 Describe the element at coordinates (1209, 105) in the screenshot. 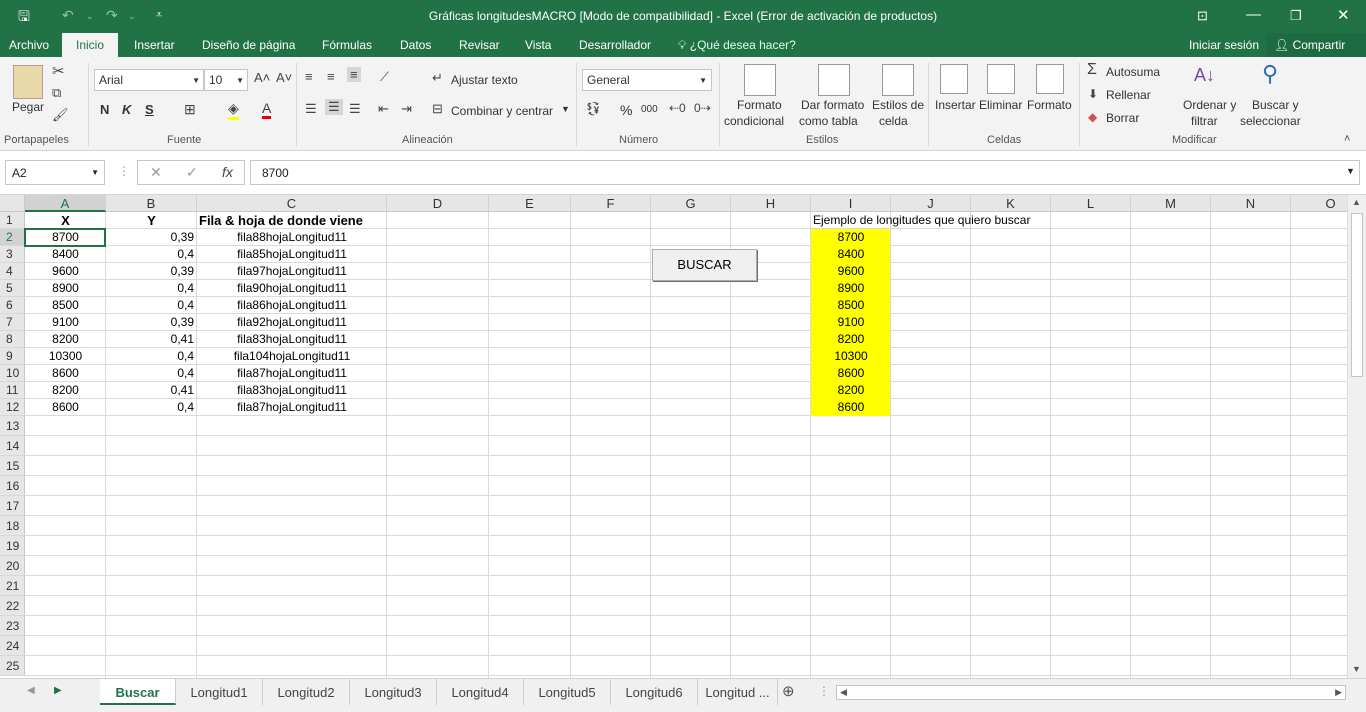

I see `sort-label-1: Ordenar y` at that location.